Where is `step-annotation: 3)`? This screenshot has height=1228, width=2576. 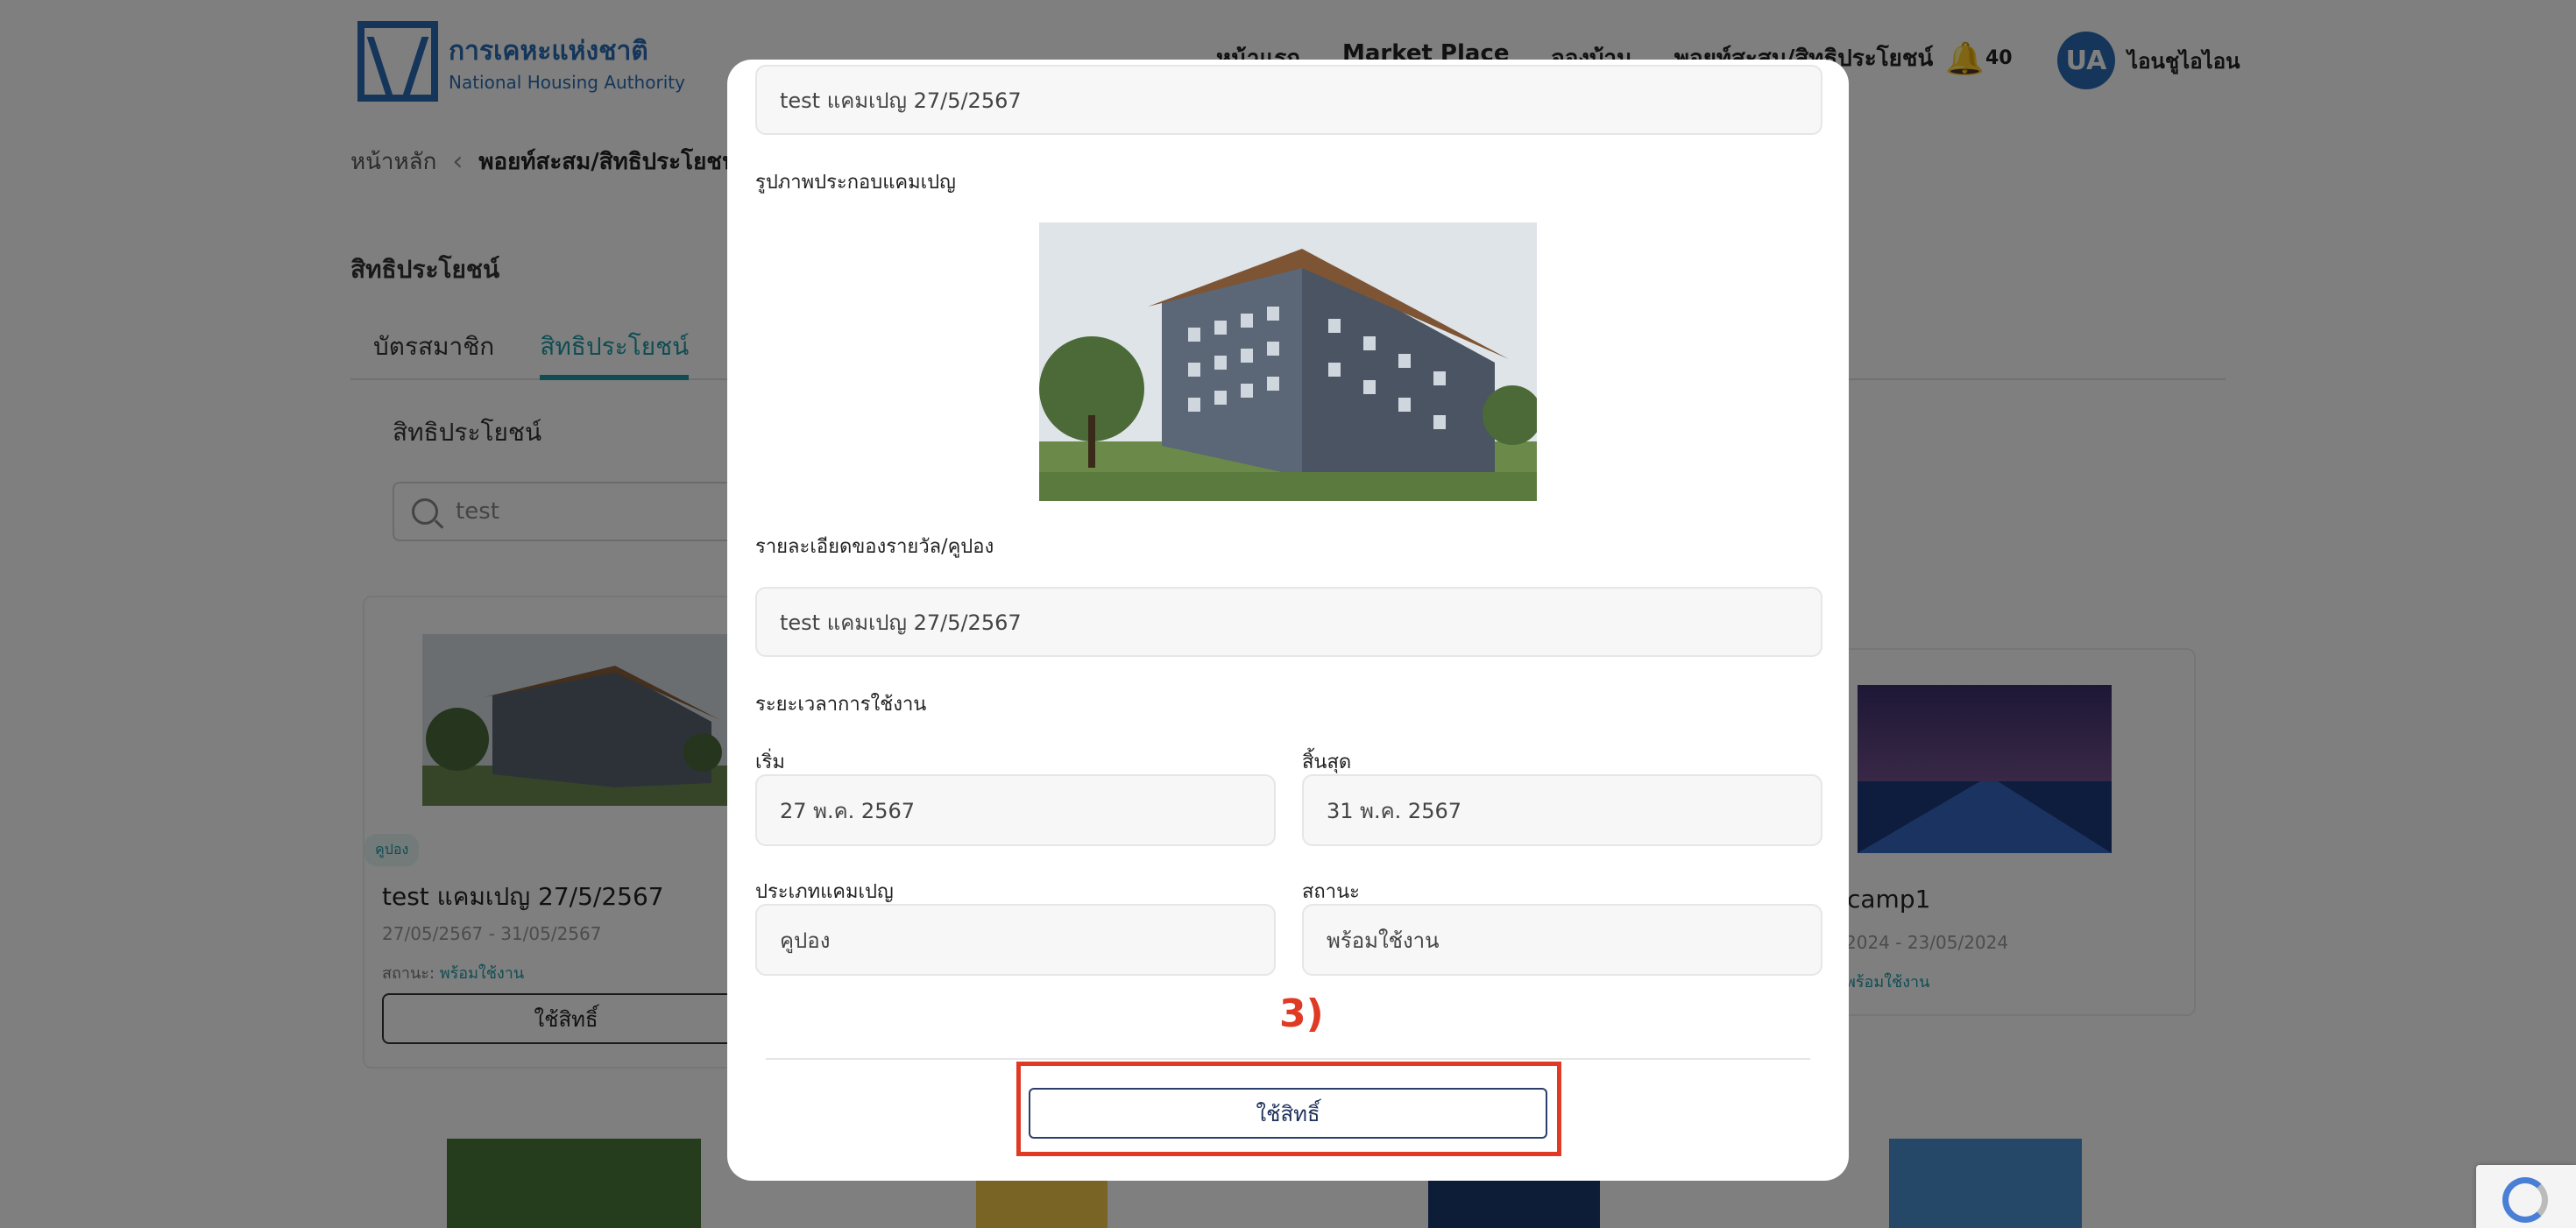 step-annotation: 3) is located at coordinates (1301, 1014).